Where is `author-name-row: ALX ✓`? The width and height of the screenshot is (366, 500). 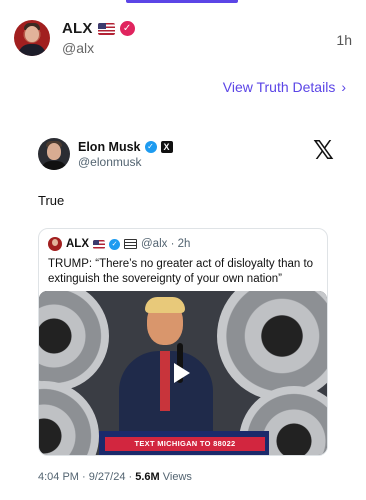 author-name-row: ALX ✓ is located at coordinates (98, 28).